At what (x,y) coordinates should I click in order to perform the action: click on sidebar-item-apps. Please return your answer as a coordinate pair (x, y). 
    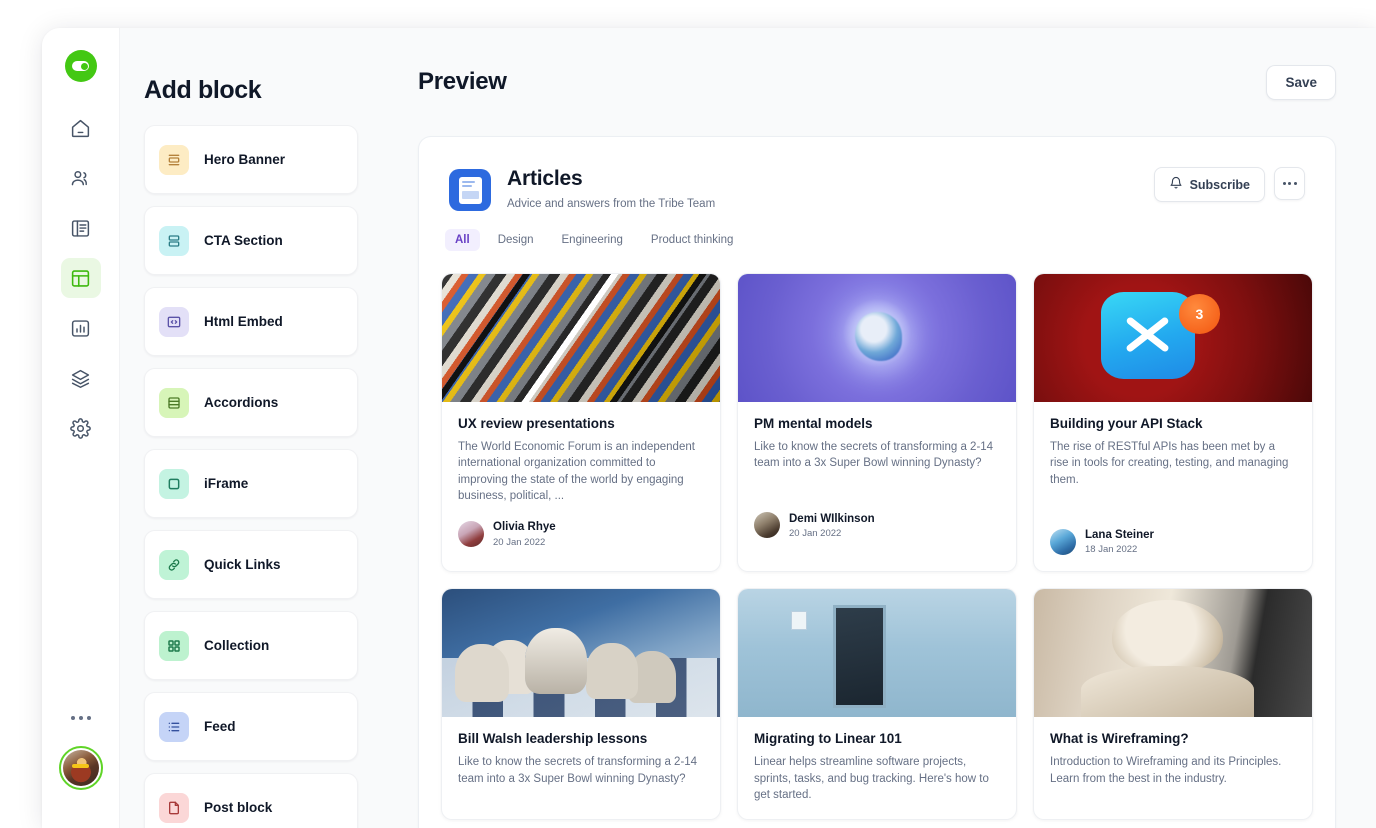
    Looking at the image, I should click on (81, 378).